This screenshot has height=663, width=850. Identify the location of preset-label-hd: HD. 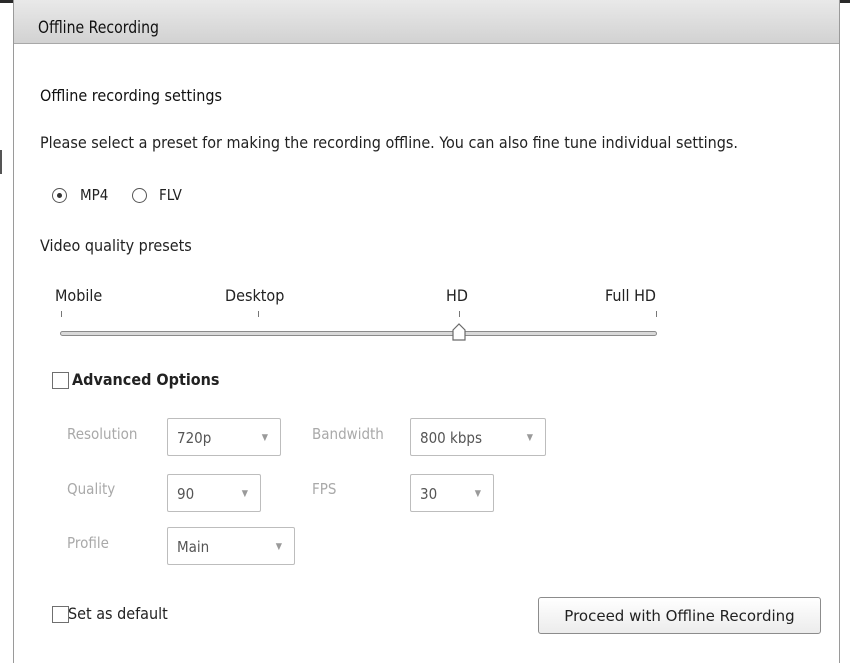
(457, 295).